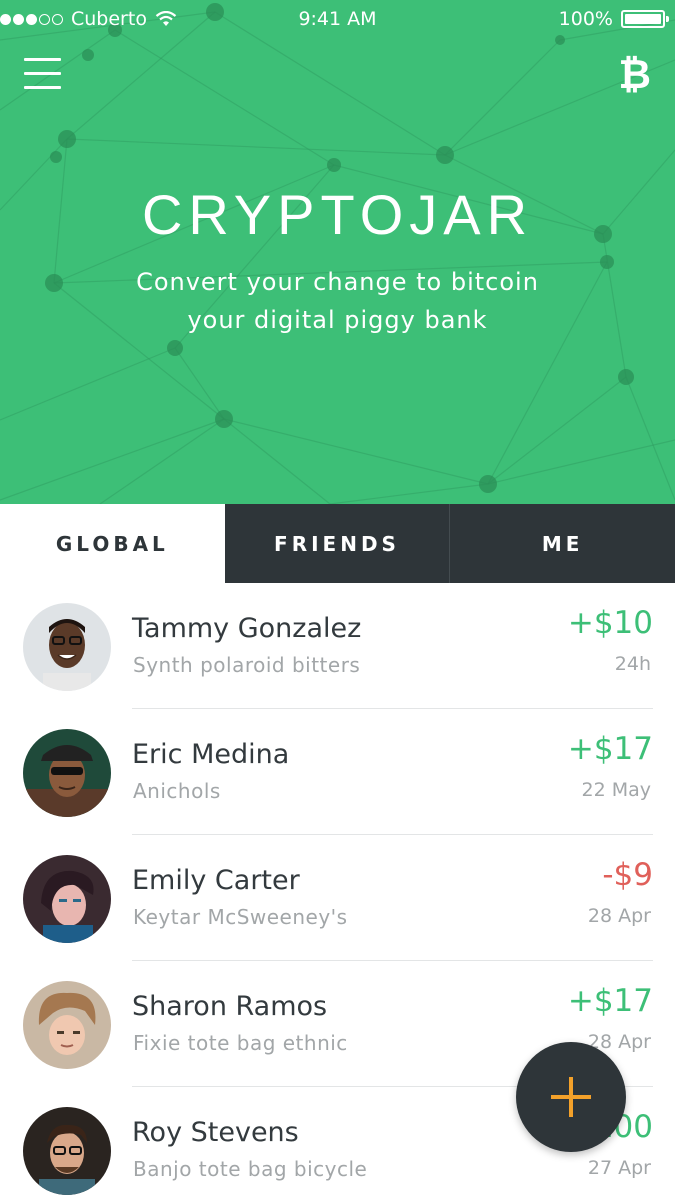 The image size is (675, 1200). Describe the element at coordinates (337, 282) in the screenshot. I see `subtitle-line-1: Convert your change to bitcoin` at that location.